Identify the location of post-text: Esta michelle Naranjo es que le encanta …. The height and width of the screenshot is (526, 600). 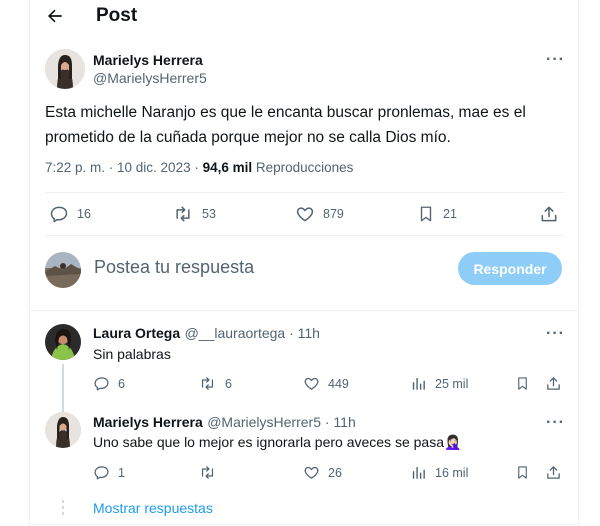
(285, 125).